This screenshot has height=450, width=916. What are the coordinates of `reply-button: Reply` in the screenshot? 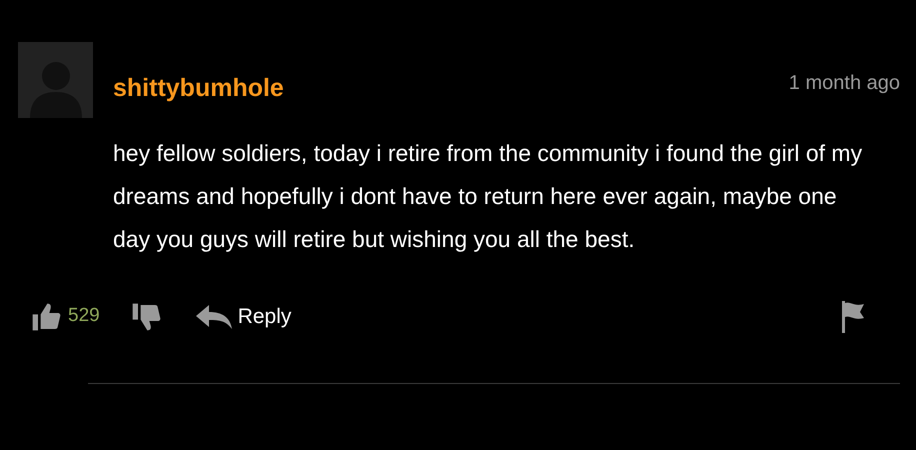 It's located at (244, 316).